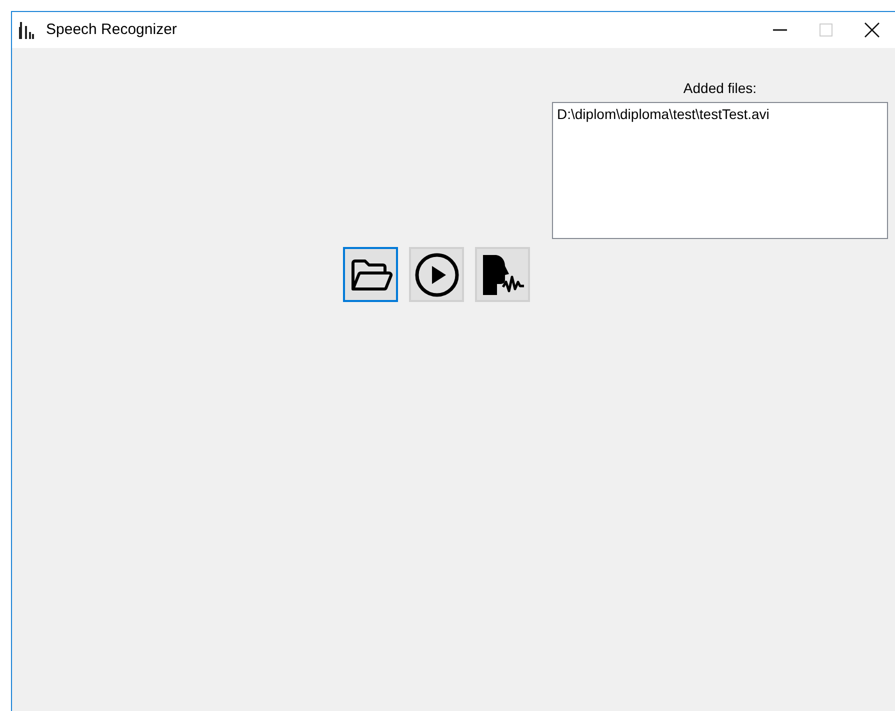  I want to click on close-icon, so click(872, 30).